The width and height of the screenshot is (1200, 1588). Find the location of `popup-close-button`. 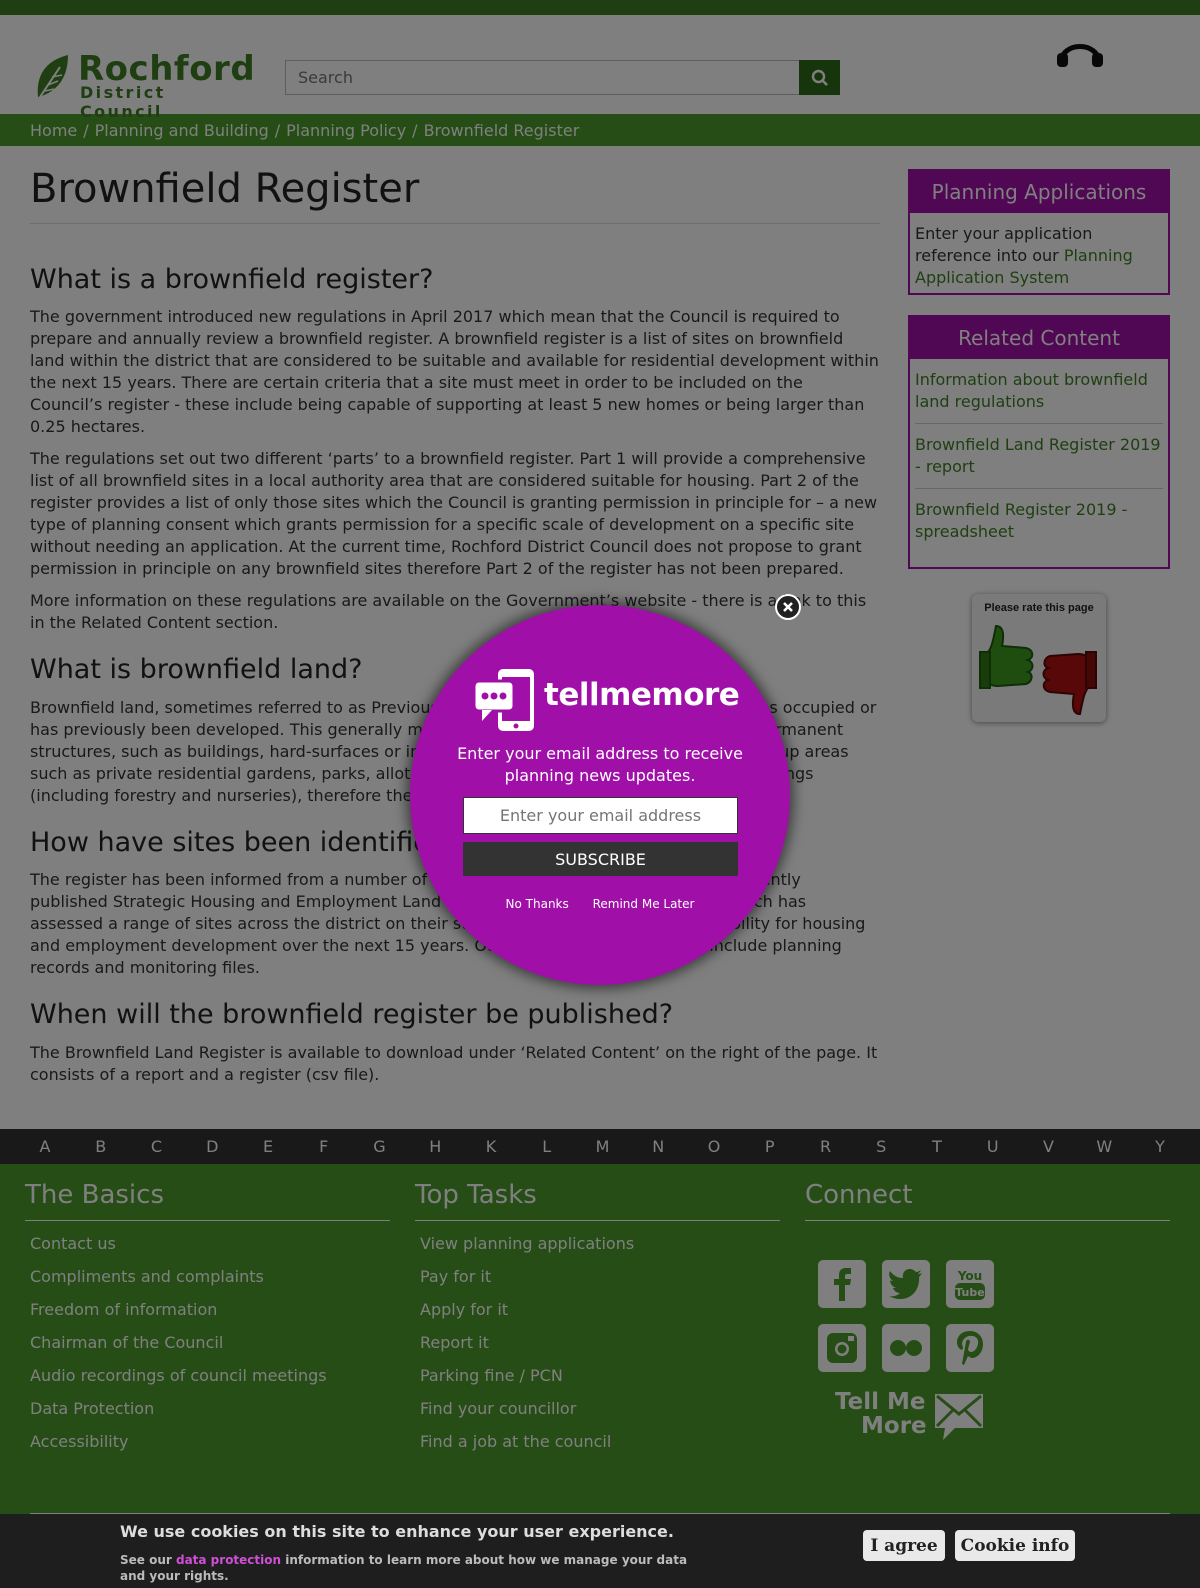

popup-close-button is located at coordinates (788, 607).